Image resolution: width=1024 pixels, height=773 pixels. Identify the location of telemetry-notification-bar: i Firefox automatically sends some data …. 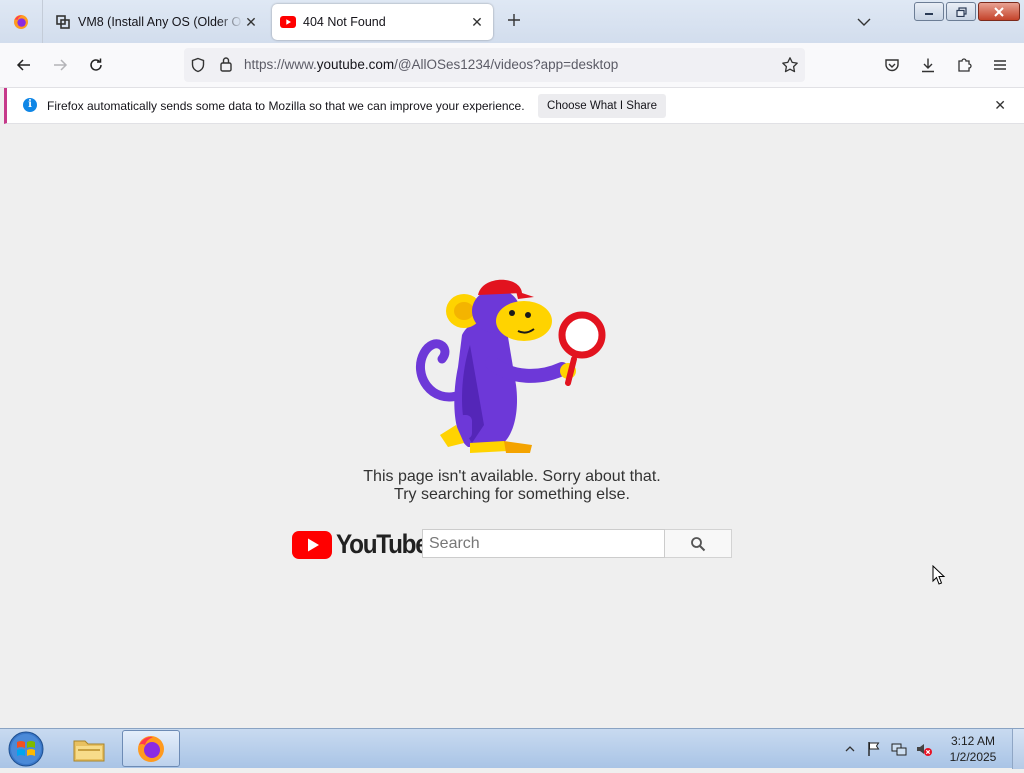
(514, 106).